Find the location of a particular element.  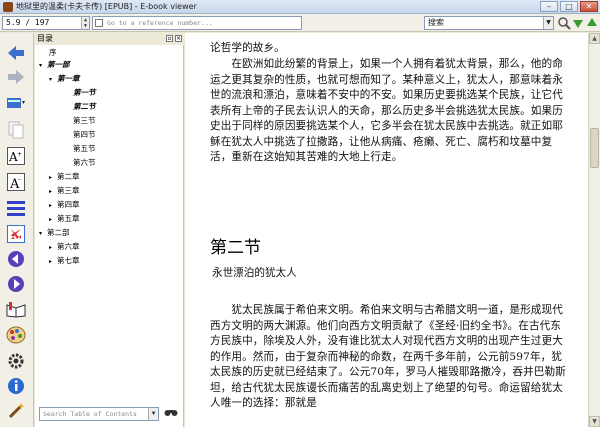

toc-item-label: 第一部 is located at coordinates (58, 64).